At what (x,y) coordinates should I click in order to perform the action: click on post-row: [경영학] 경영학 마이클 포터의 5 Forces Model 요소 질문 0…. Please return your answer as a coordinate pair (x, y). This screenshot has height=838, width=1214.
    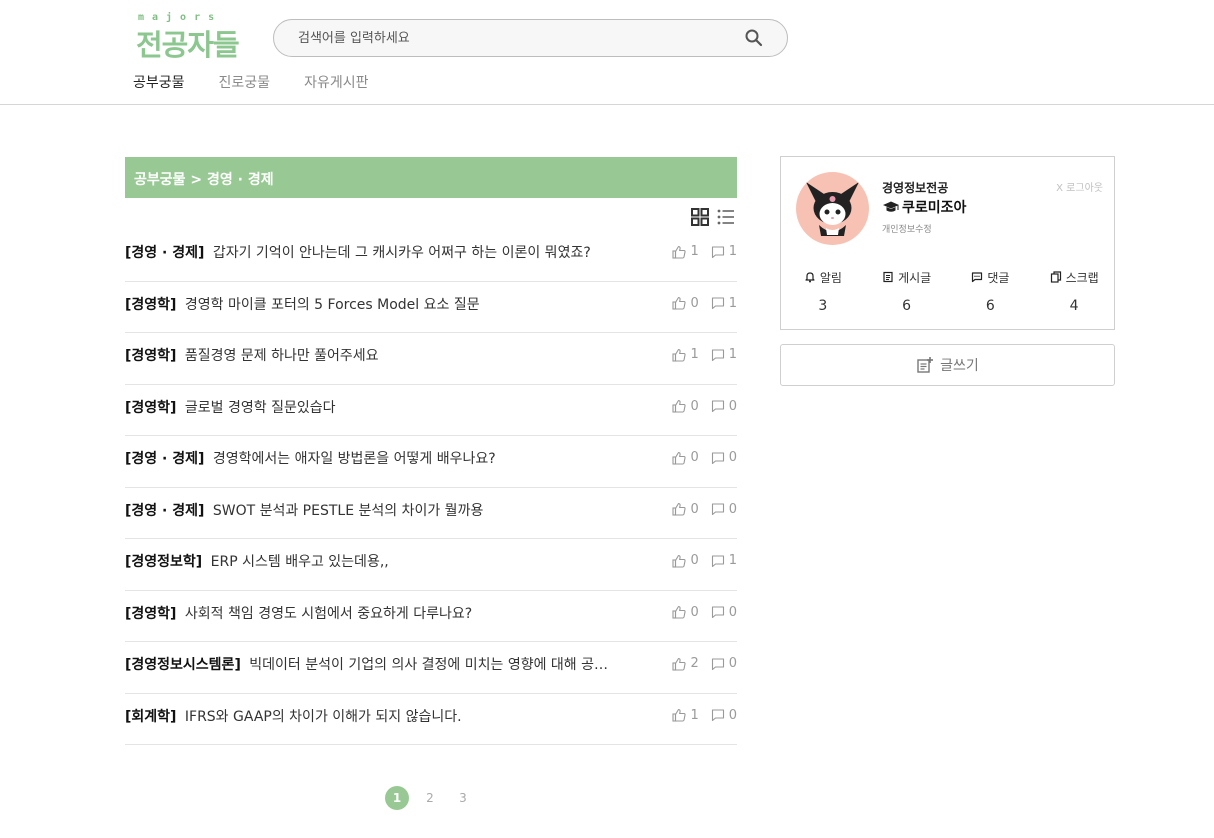
    Looking at the image, I should click on (431, 307).